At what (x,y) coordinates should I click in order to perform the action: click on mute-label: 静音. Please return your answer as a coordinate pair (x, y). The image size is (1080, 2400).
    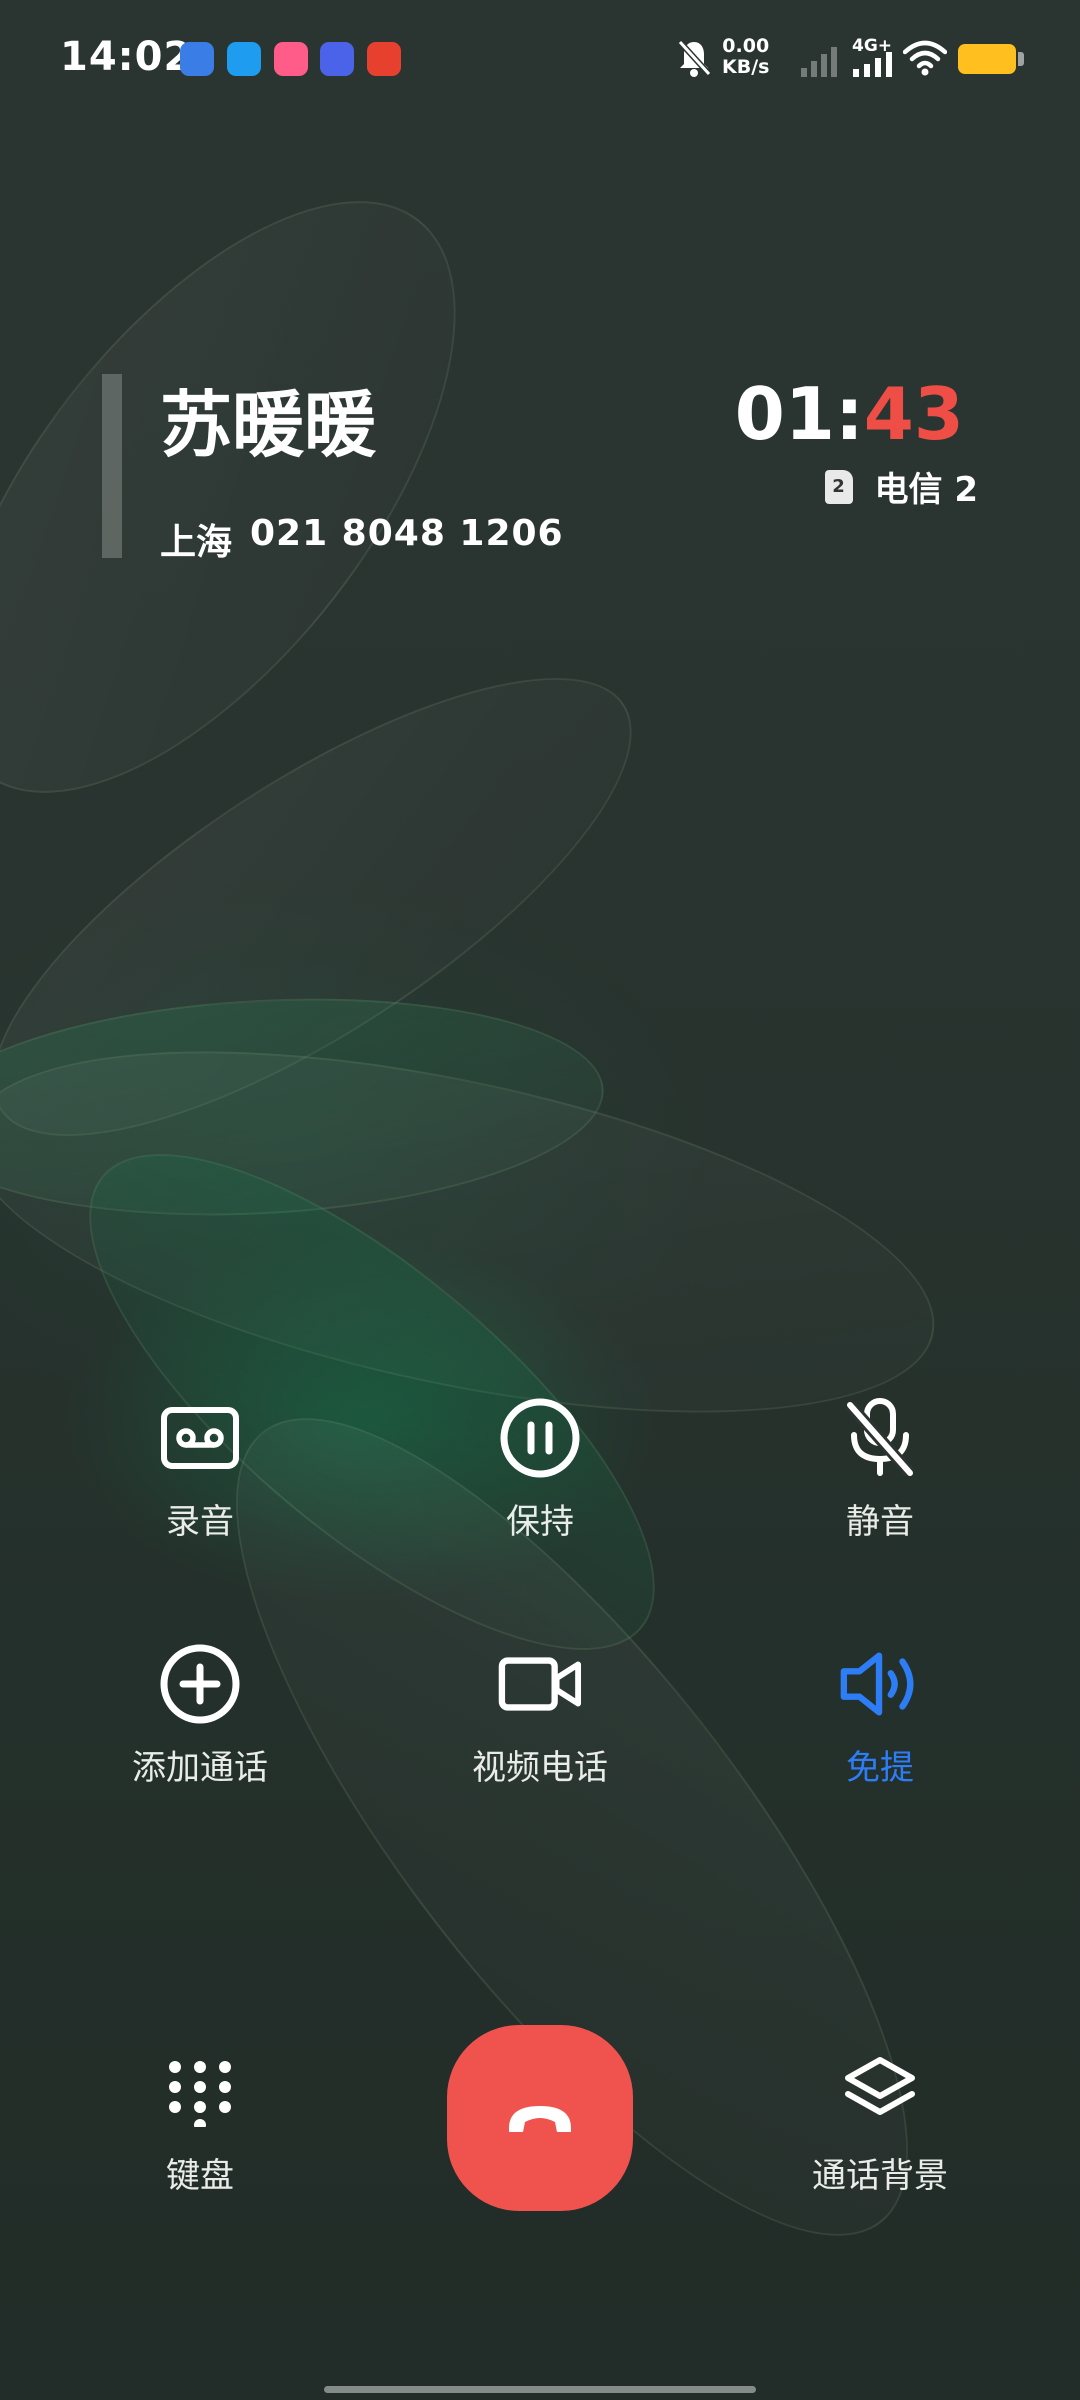
    Looking at the image, I should click on (880, 1522).